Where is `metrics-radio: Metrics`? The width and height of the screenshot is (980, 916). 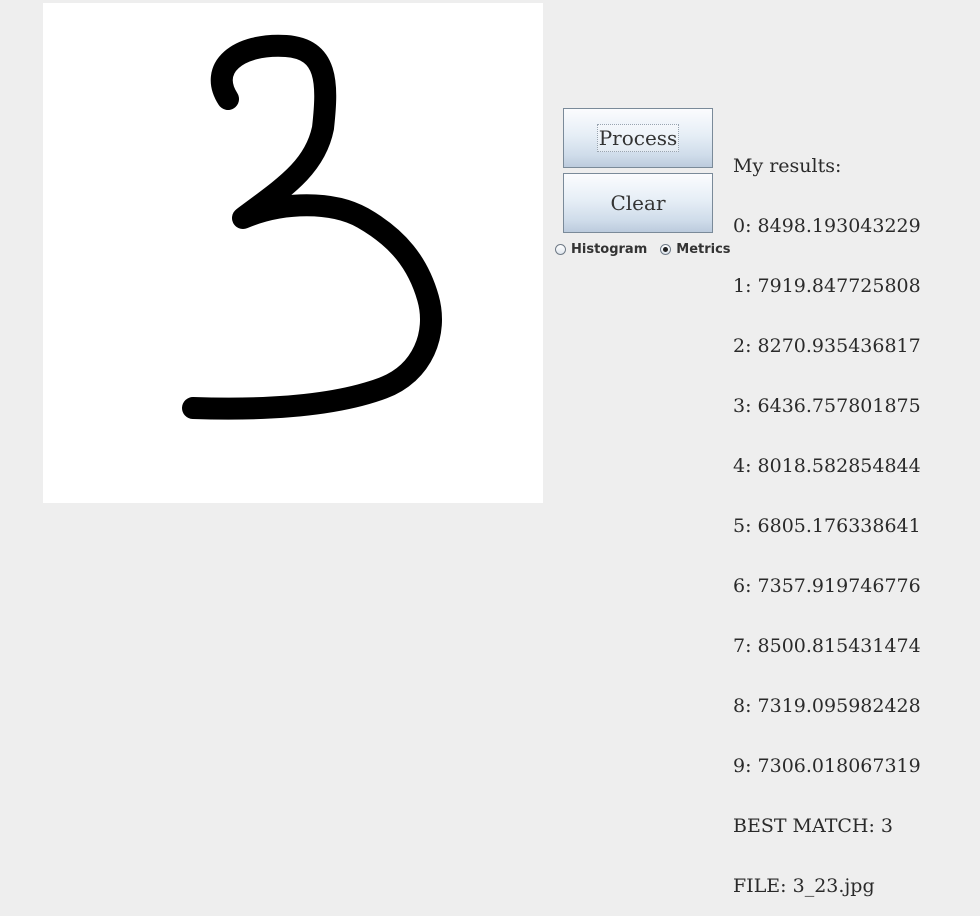 metrics-radio: Metrics is located at coordinates (695, 249).